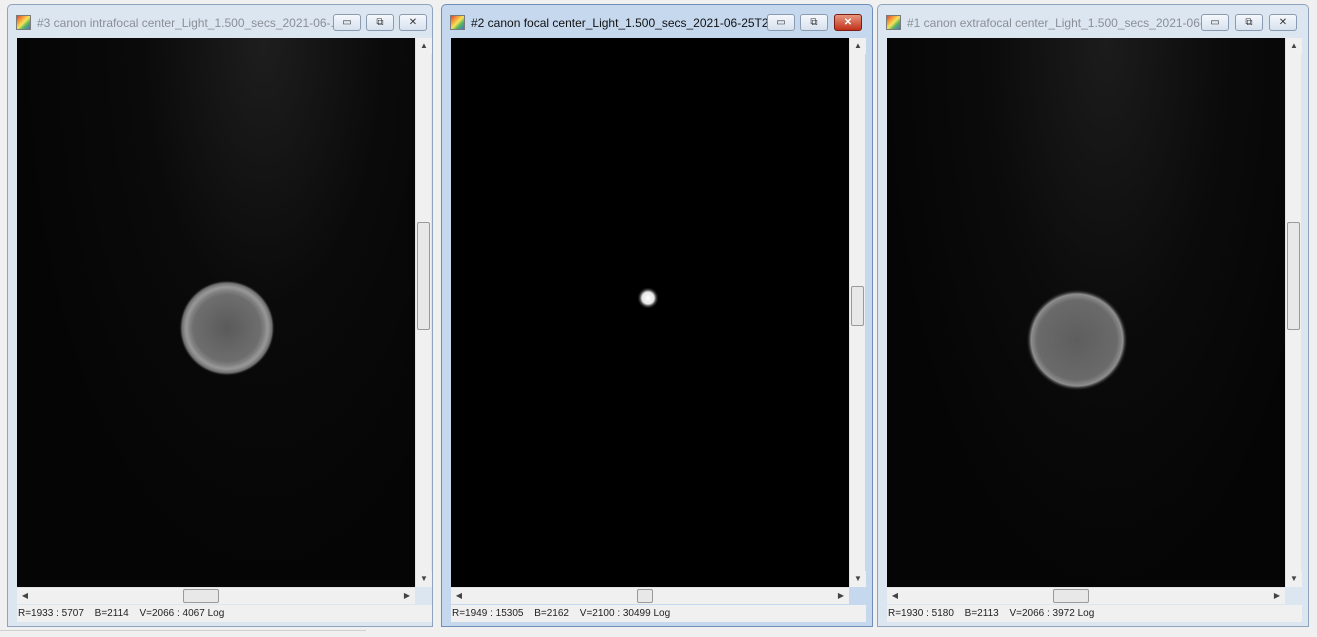 The image size is (1317, 637). What do you see at coordinates (551, 613) in the screenshot?
I see `status-b: B=2162` at bounding box center [551, 613].